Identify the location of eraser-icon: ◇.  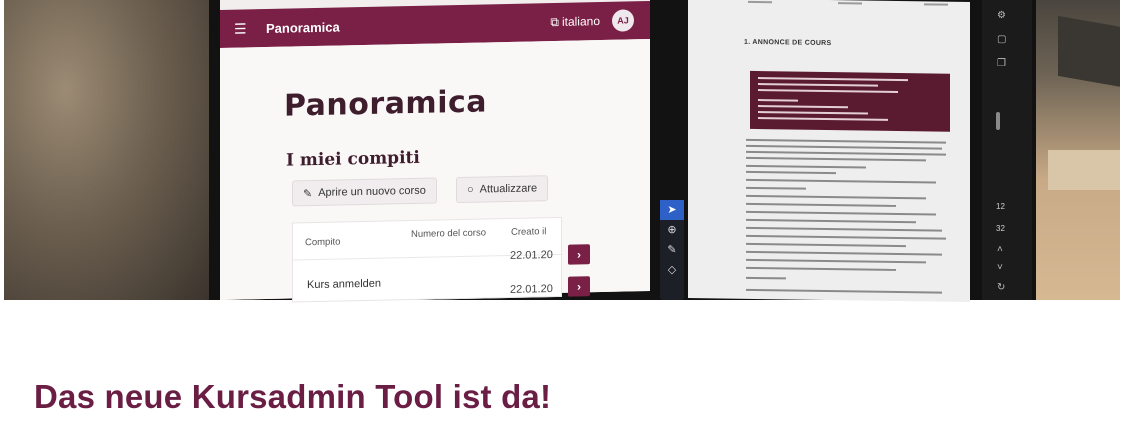
(672, 270).